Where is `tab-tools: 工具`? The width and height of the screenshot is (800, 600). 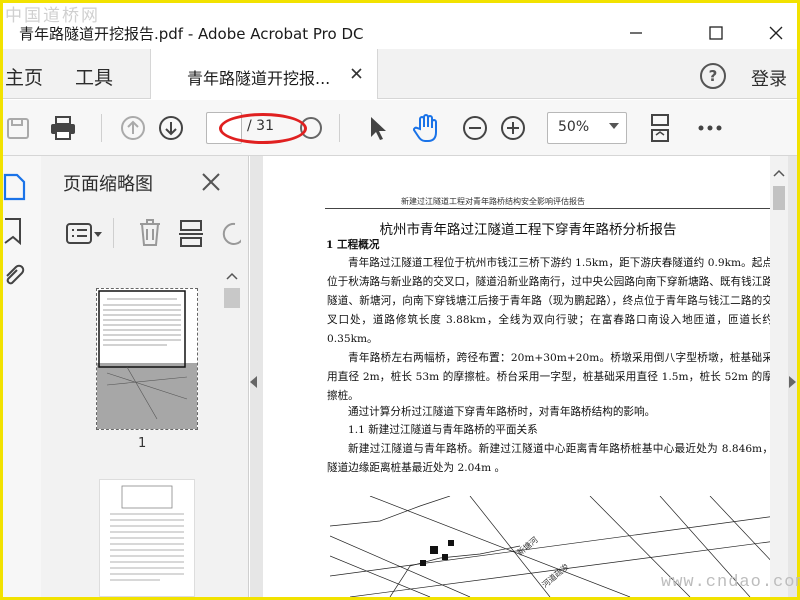
tab-tools: 工具 is located at coordinates (94, 76).